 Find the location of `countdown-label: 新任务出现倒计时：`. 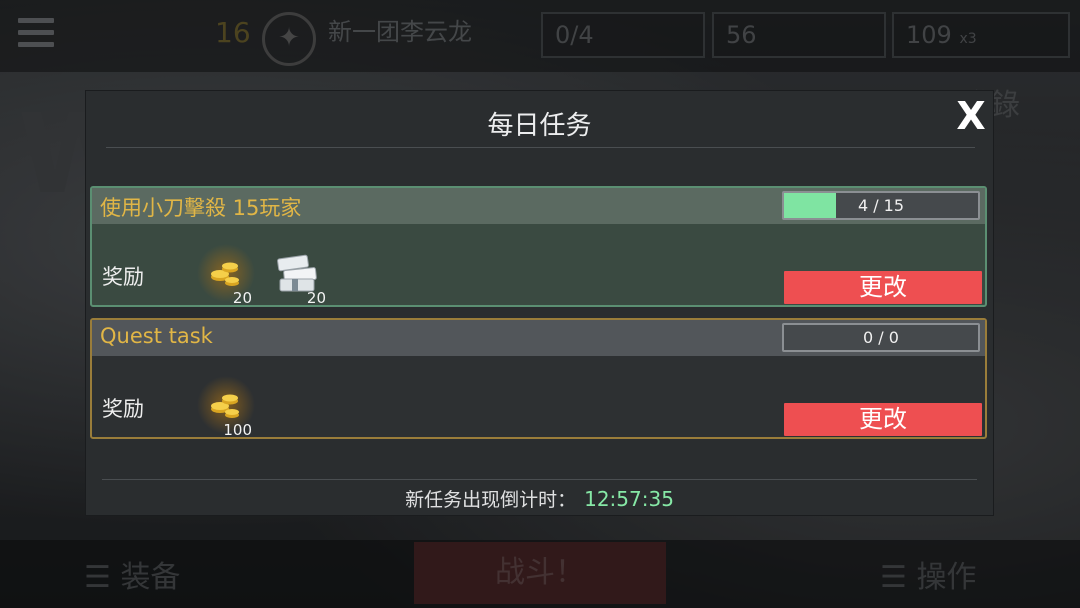

countdown-label: 新任务出现倒计时： is located at coordinates (491, 500).